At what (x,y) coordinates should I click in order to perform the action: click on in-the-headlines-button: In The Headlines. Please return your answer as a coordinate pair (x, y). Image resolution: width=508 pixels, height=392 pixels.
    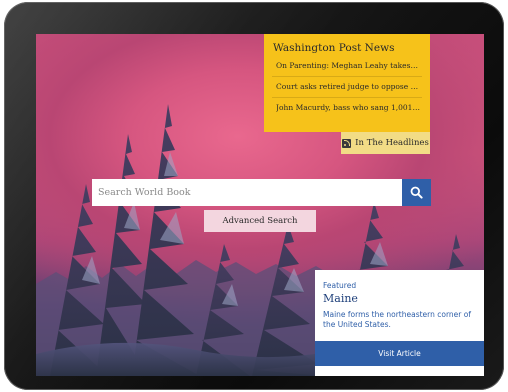
    Looking at the image, I should click on (385, 143).